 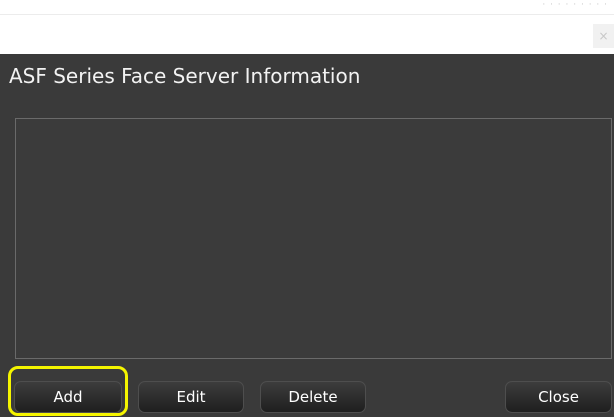 I want to click on top-strip-text: · · · · · · · · ·, so click(x=575, y=5).